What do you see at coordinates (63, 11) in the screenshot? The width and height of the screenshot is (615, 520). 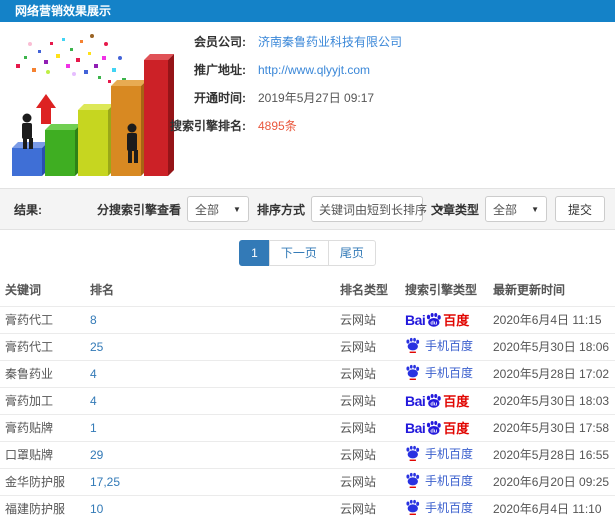 I see `page-title: 网络营销效果展示` at bounding box center [63, 11].